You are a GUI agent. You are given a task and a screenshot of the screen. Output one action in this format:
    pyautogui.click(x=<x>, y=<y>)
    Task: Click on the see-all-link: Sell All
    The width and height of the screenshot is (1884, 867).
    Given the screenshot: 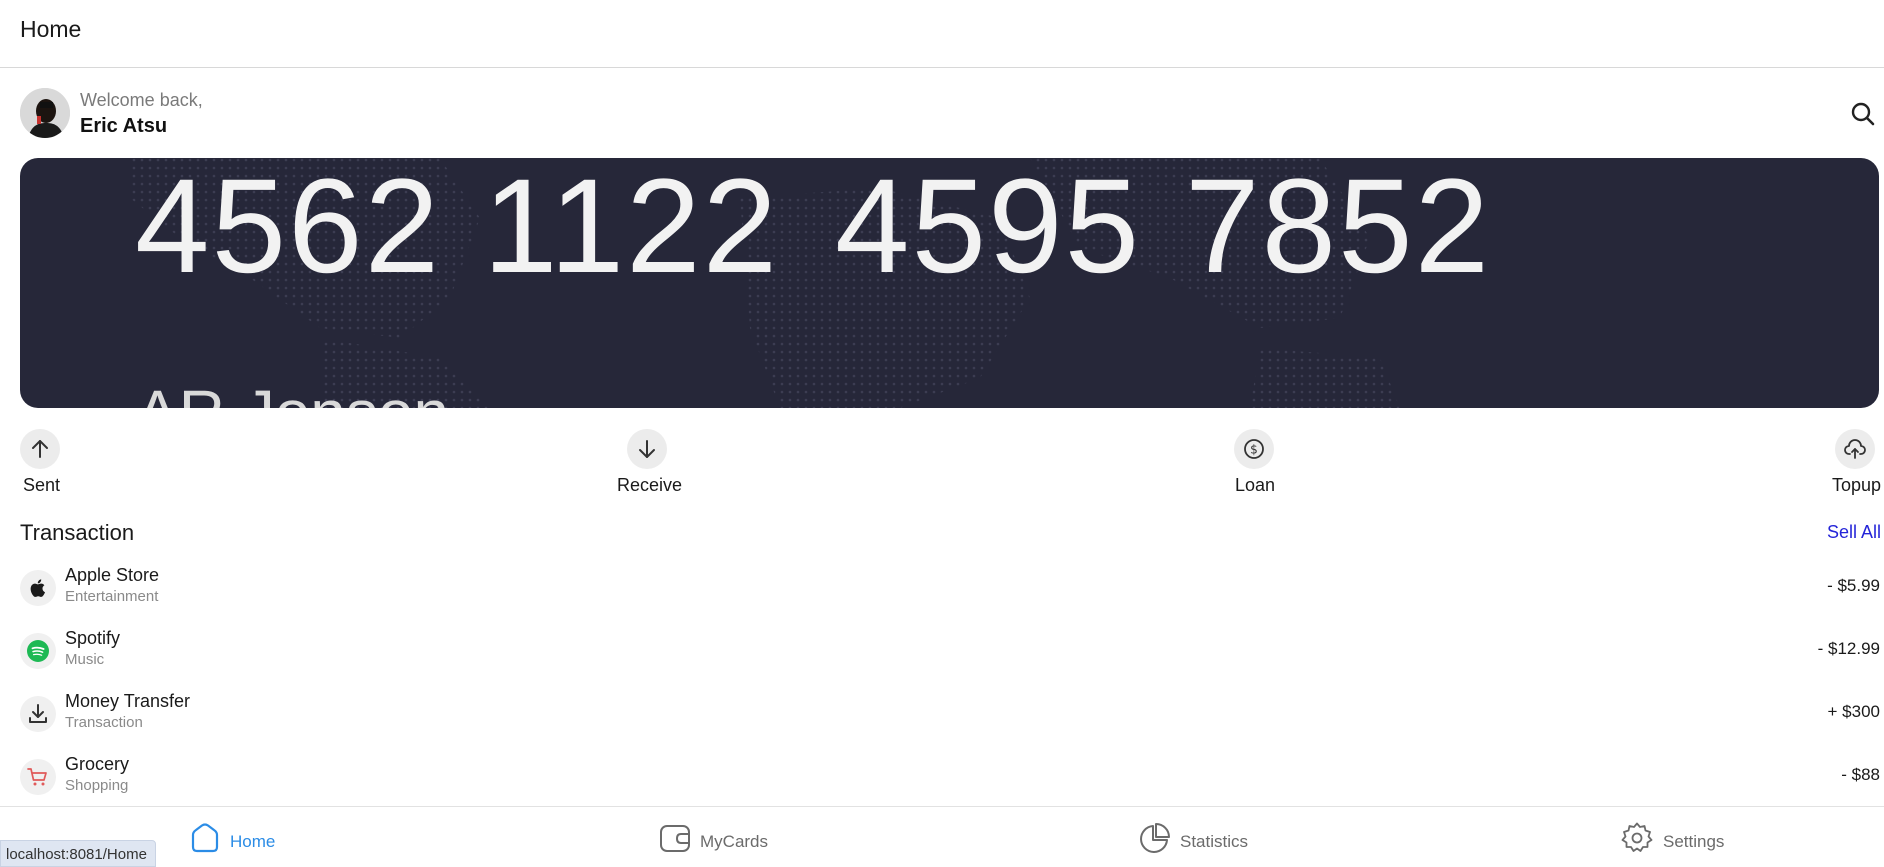 What is the action you would take?
    pyautogui.click(x=1854, y=532)
    